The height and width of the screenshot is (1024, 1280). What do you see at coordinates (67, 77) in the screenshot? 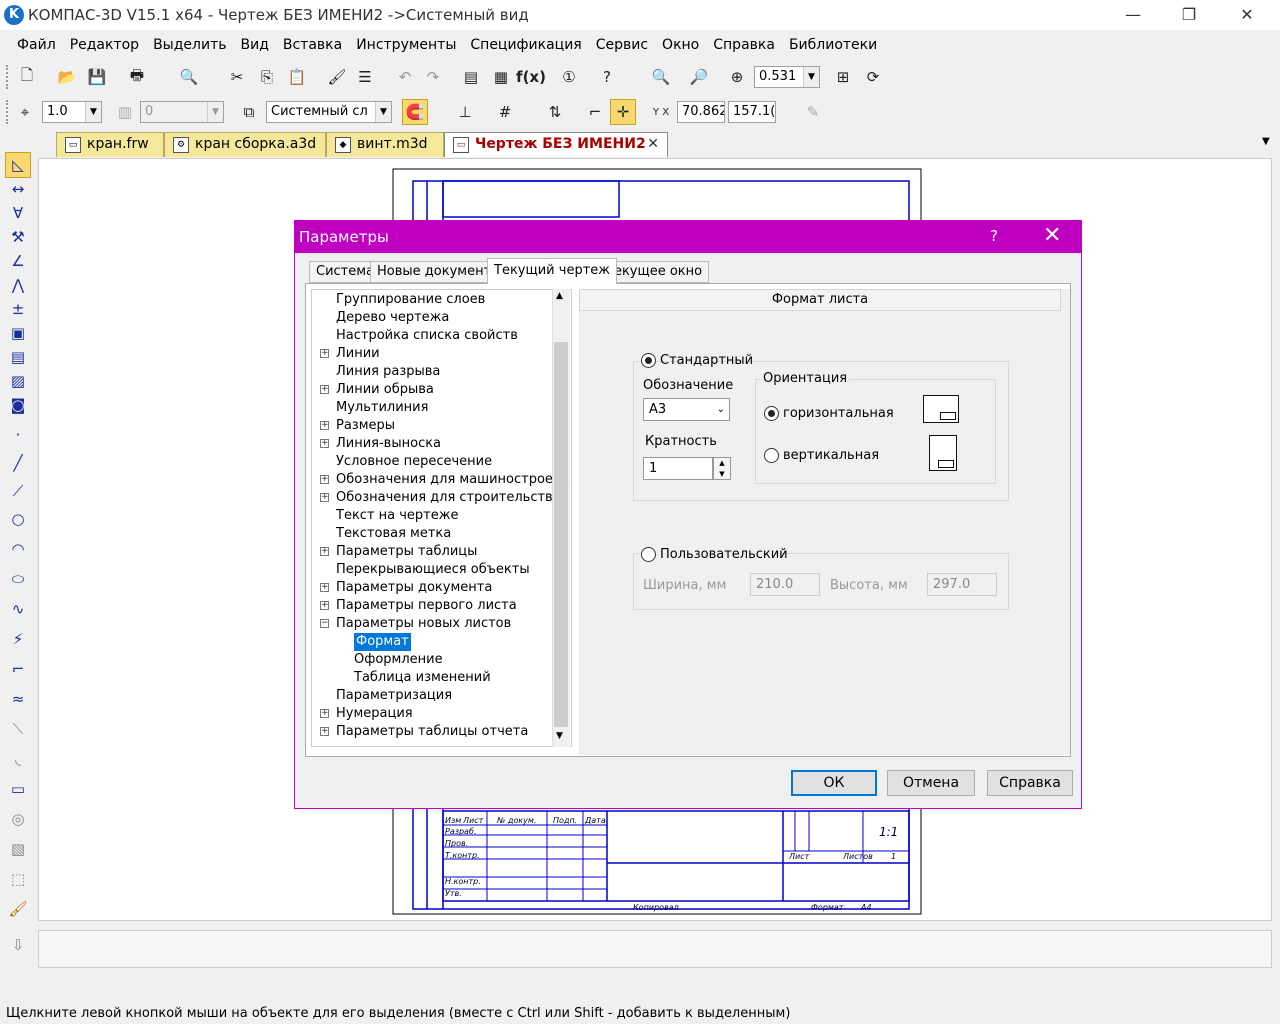
I see `open-folder-icon: 📂` at bounding box center [67, 77].